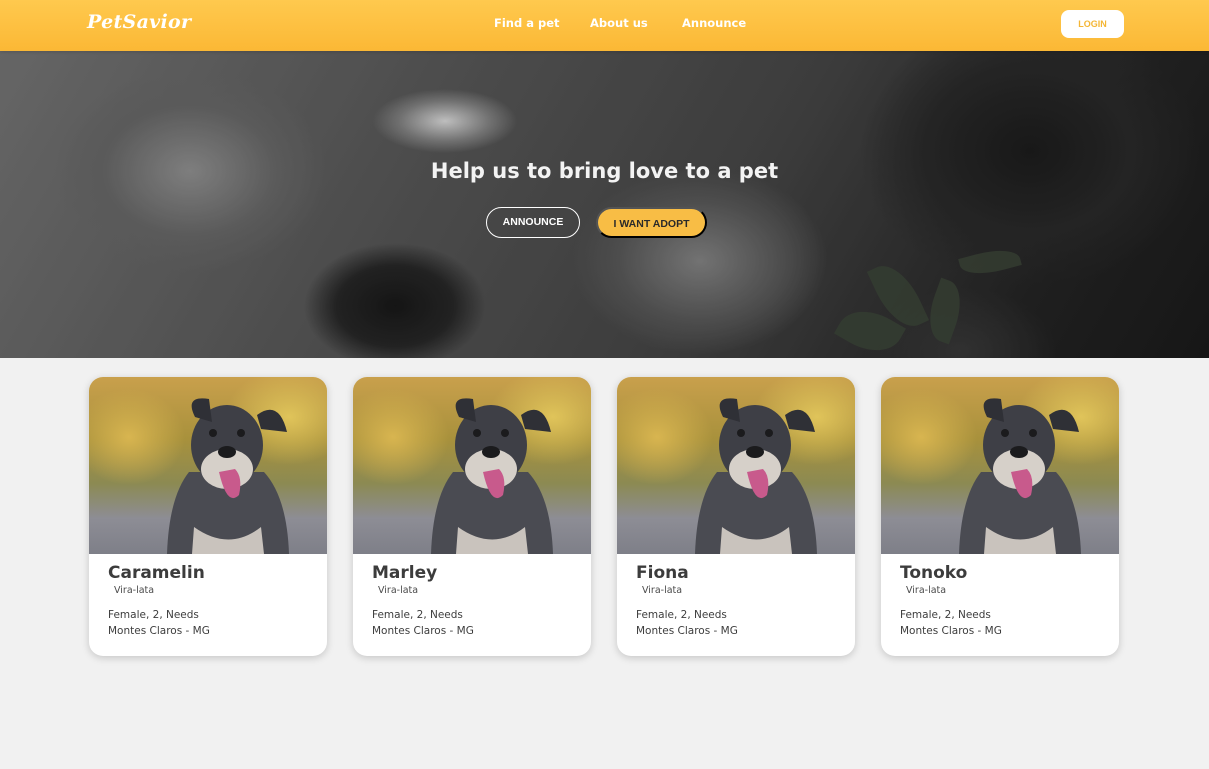 This screenshot has width=1209, height=769. What do you see at coordinates (662, 573) in the screenshot?
I see `pet-name: Fiona` at bounding box center [662, 573].